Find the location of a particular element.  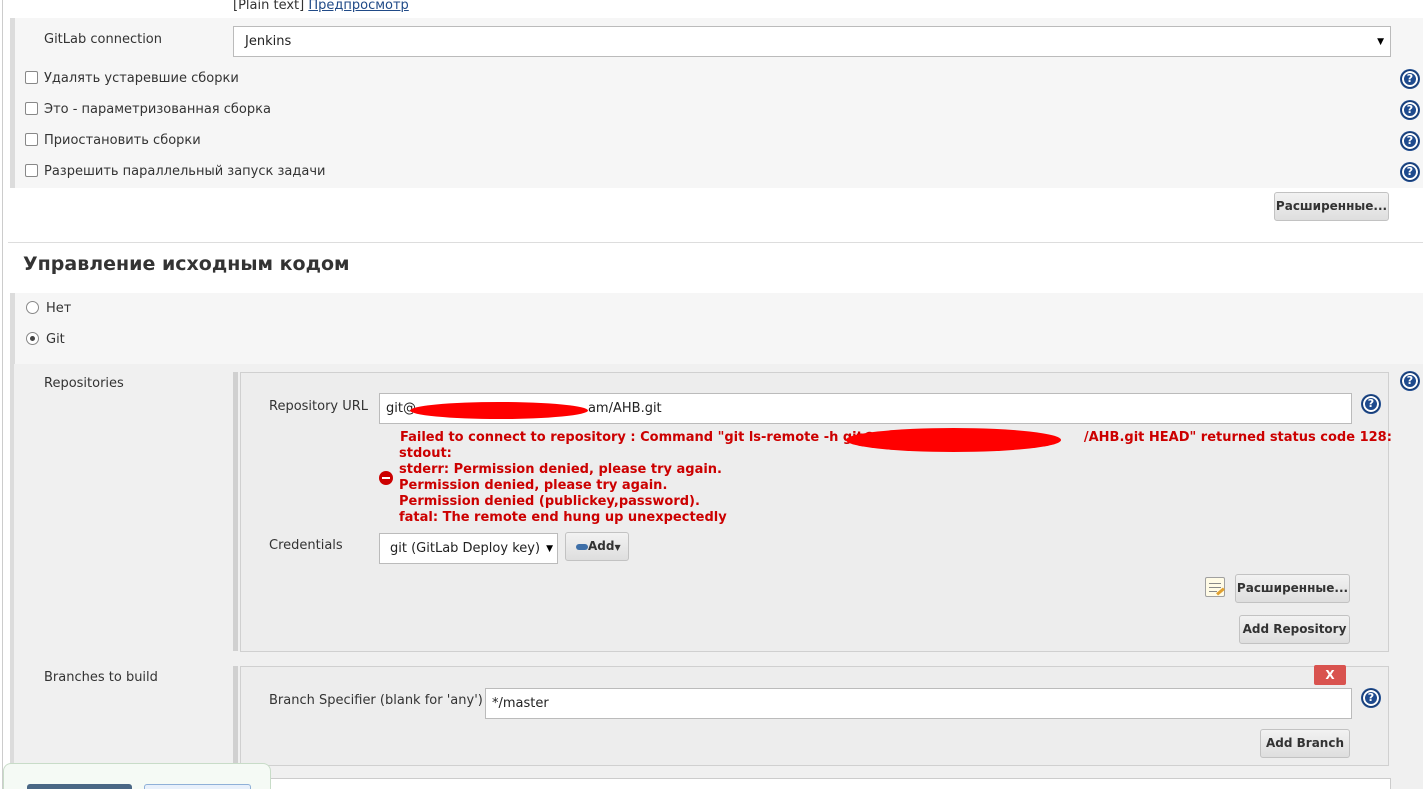

markup-info: [Plain text] Предпросмотр is located at coordinates (321, 6).